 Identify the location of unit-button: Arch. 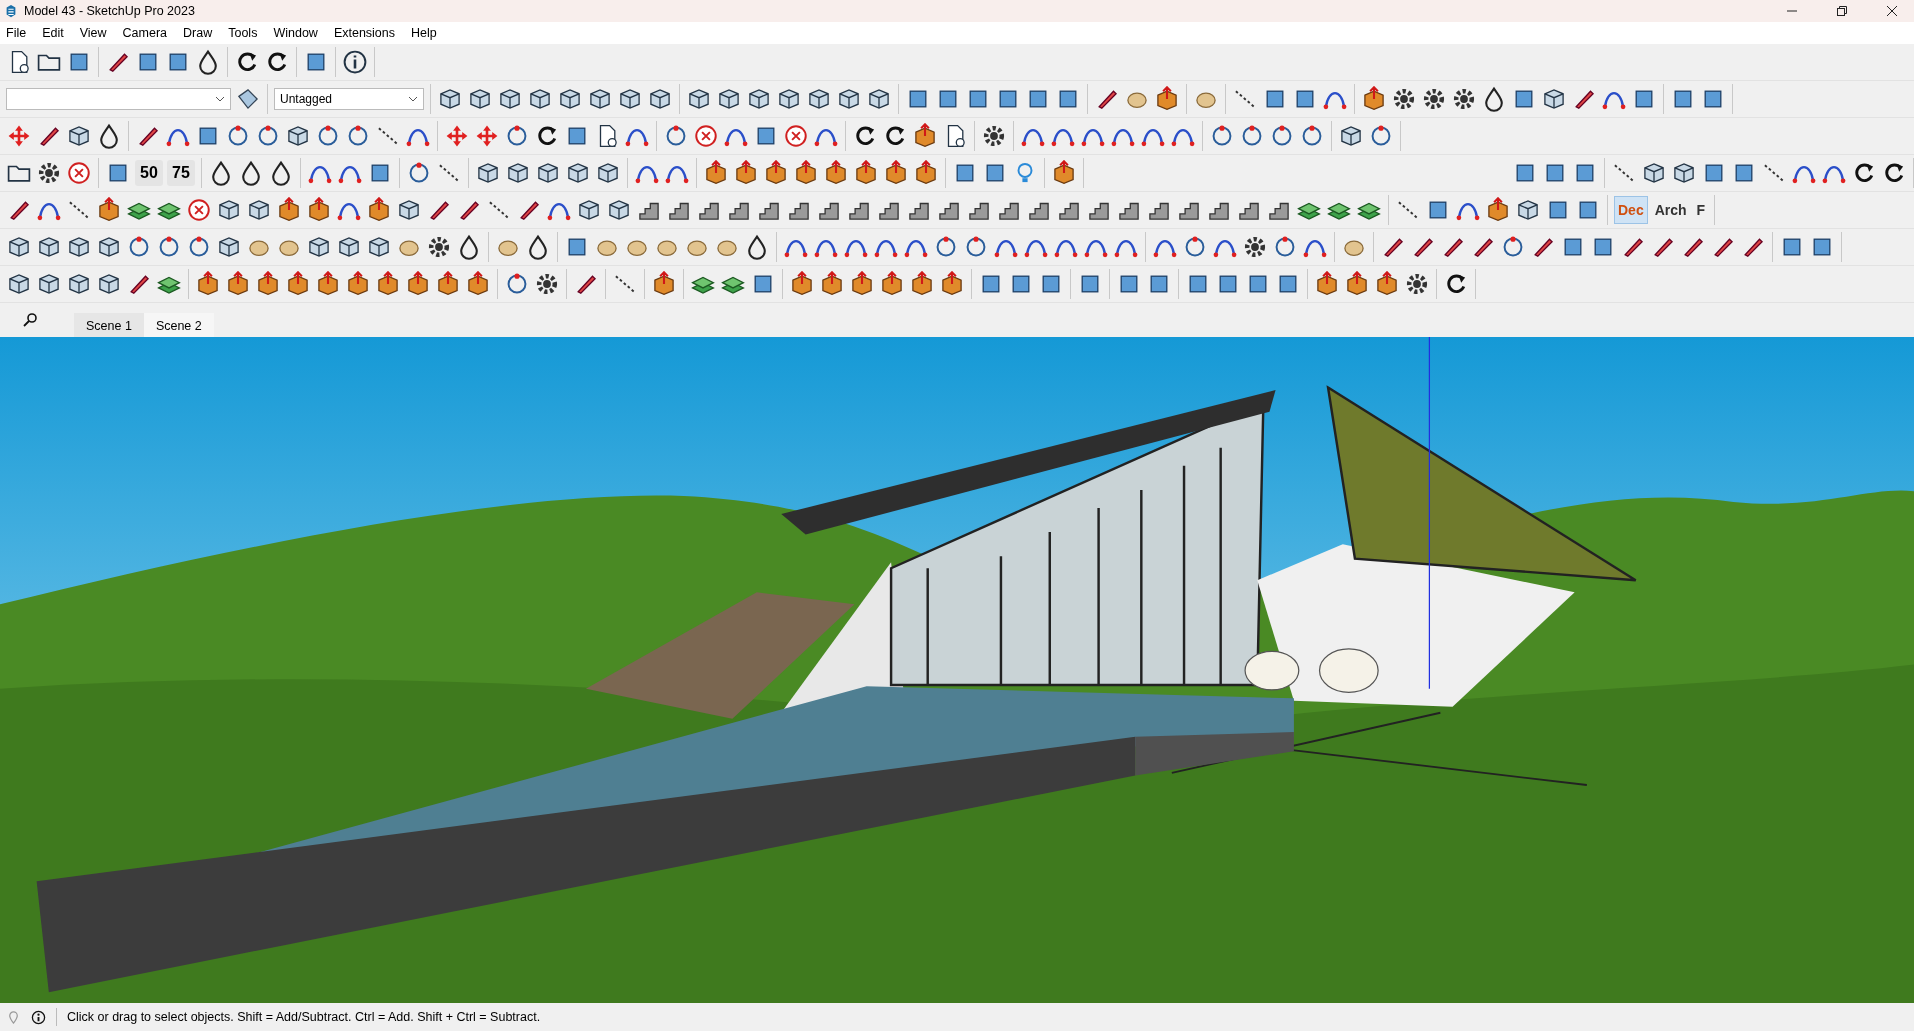
(1670, 210).